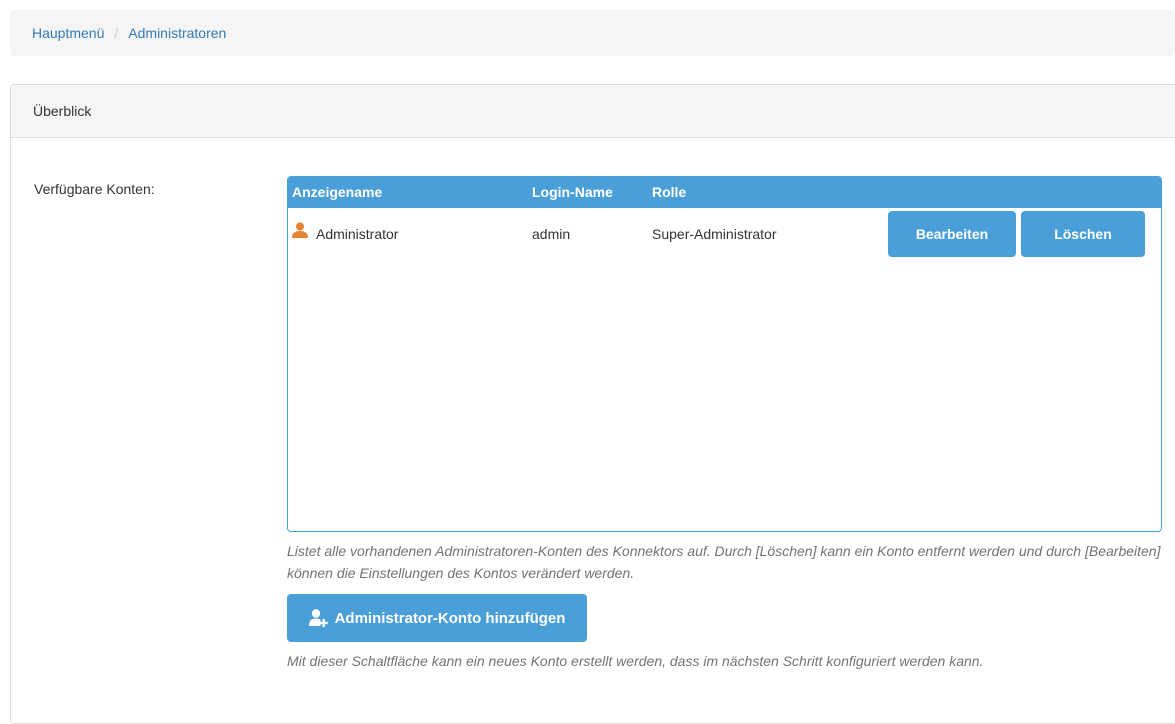  What do you see at coordinates (572, 192) in the screenshot?
I see `header-login-name: Login-Name` at bounding box center [572, 192].